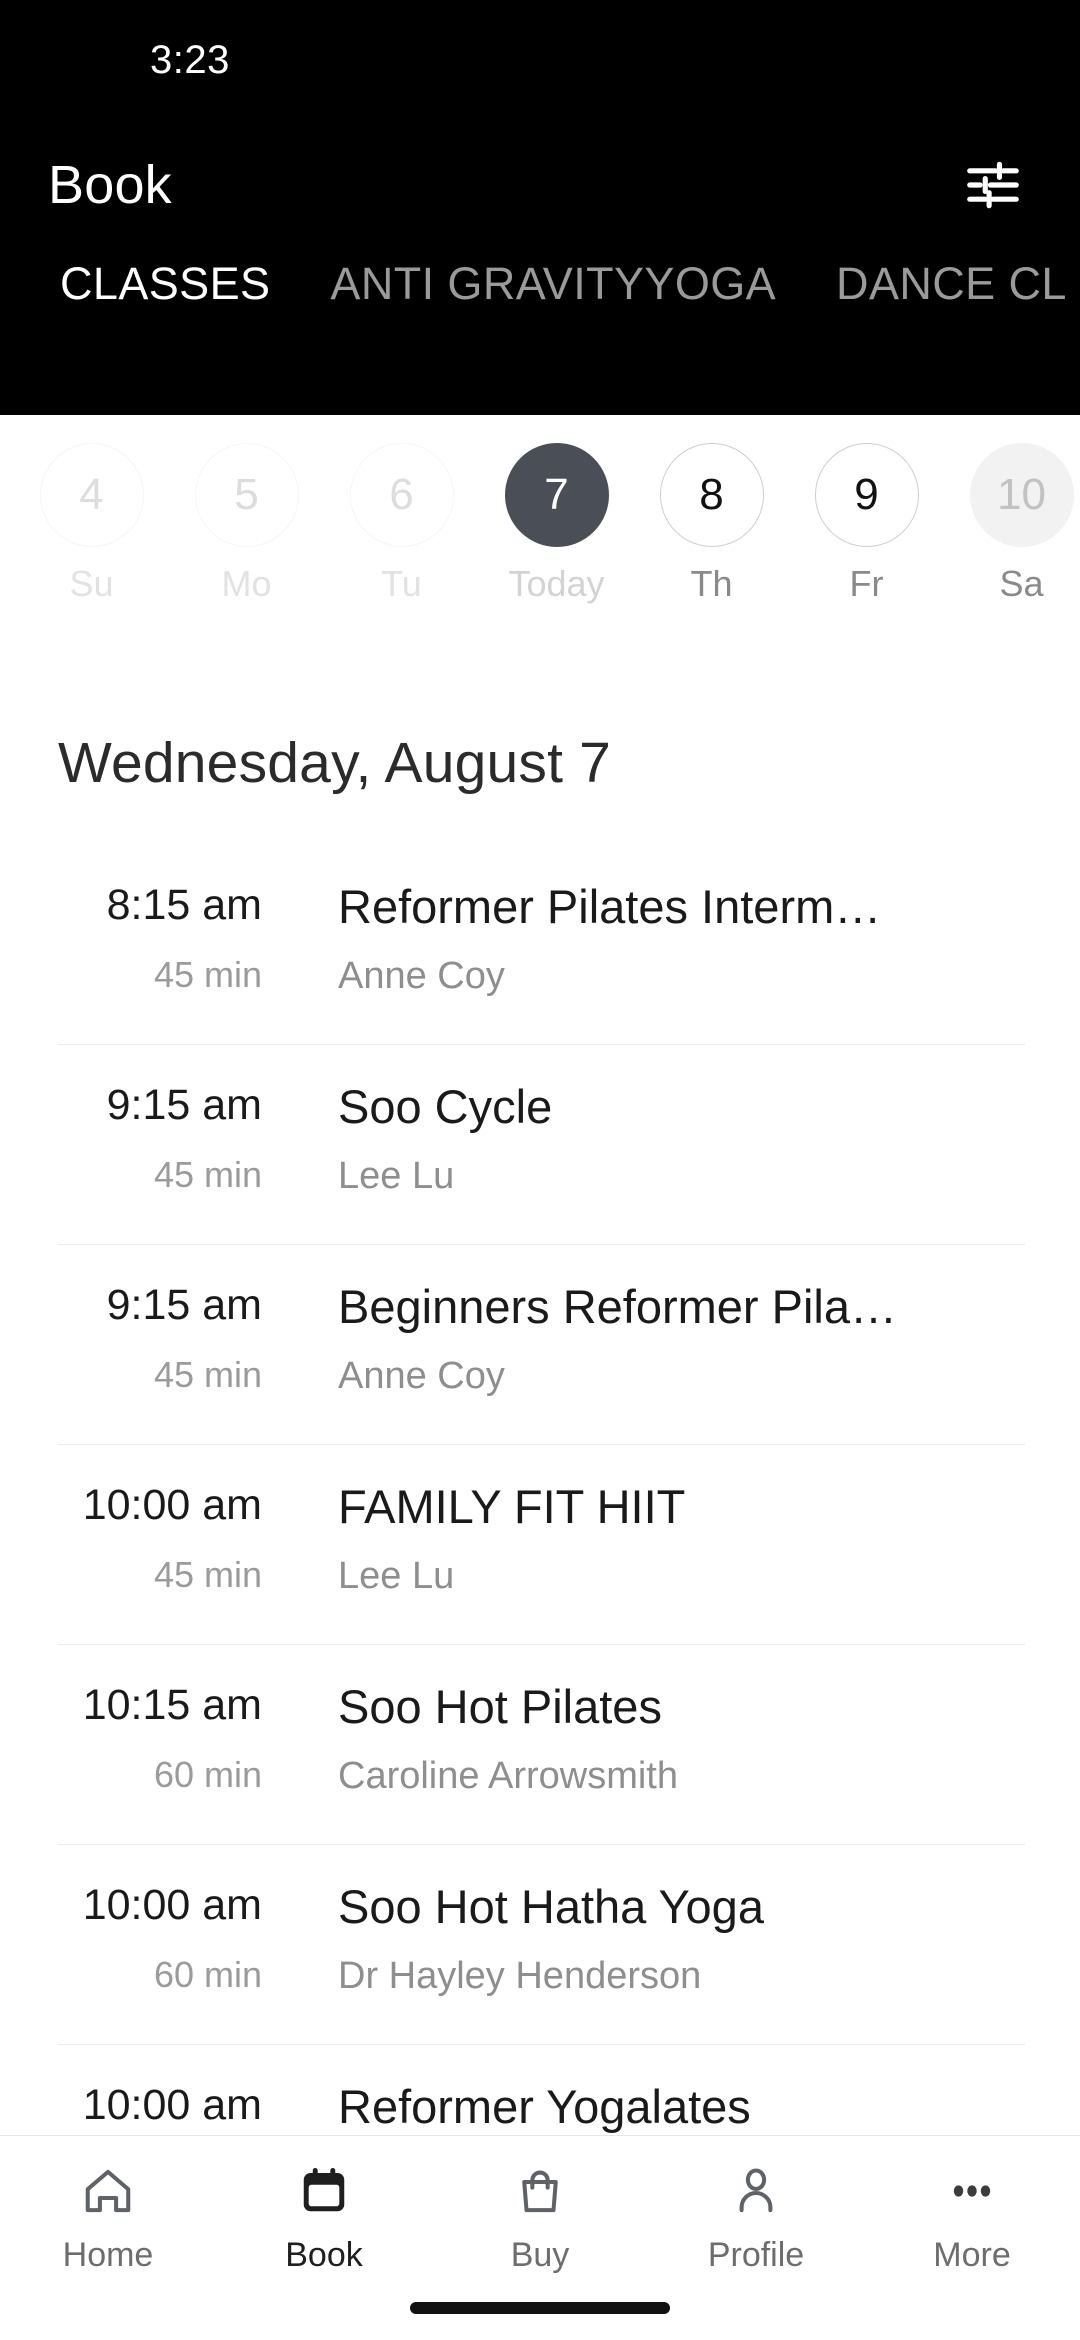 The height and width of the screenshot is (2340, 1080). Describe the element at coordinates (184, 905) in the screenshot. I see `class-time: 8:15 am` at that location.